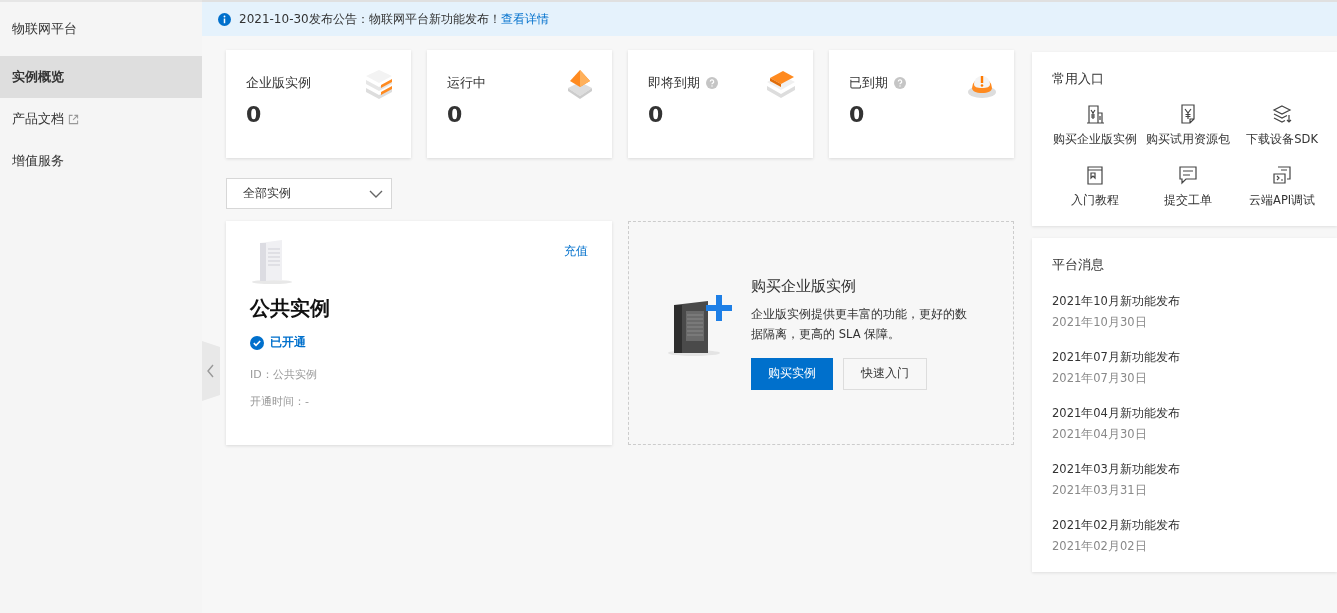 The width and height of the screenshot is (1337, 613). What do you see at coordinates (284, 374) in the screenshot?
I see `instance-id: ID：公共实例` at bounding box center [284, 374].